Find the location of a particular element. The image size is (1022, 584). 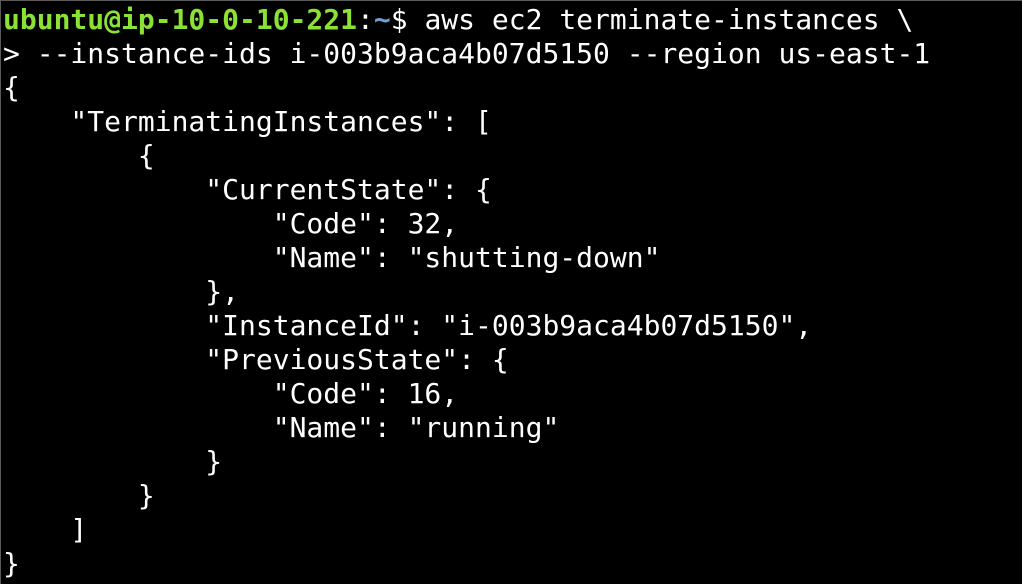

output-line: "Code": 32, is located at coordinates (231, 223).